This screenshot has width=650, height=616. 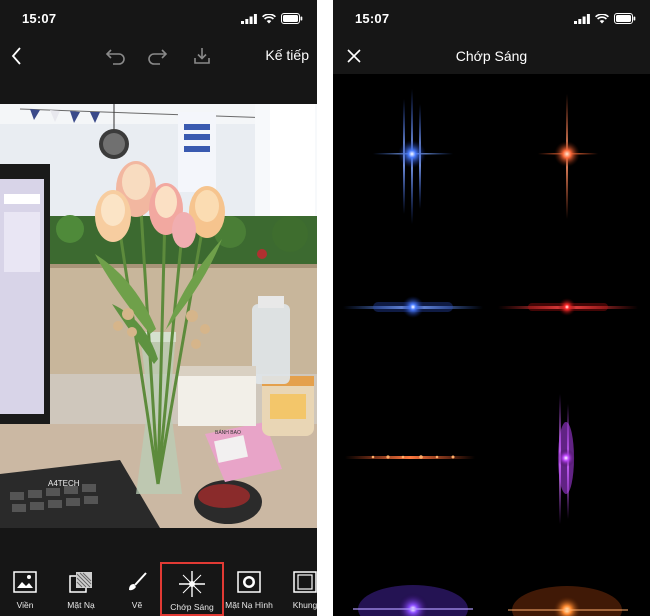 I want to click on download-icon, so click(x=202, y=56).